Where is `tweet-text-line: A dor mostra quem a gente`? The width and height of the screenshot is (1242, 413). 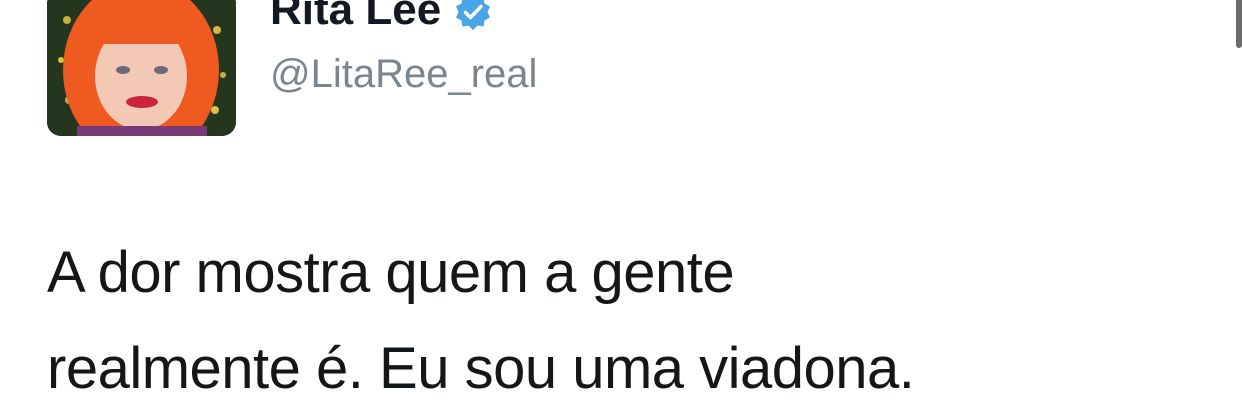 tweet-text-line: A dor mostra quem a gente is located at coordinates (391, 272).